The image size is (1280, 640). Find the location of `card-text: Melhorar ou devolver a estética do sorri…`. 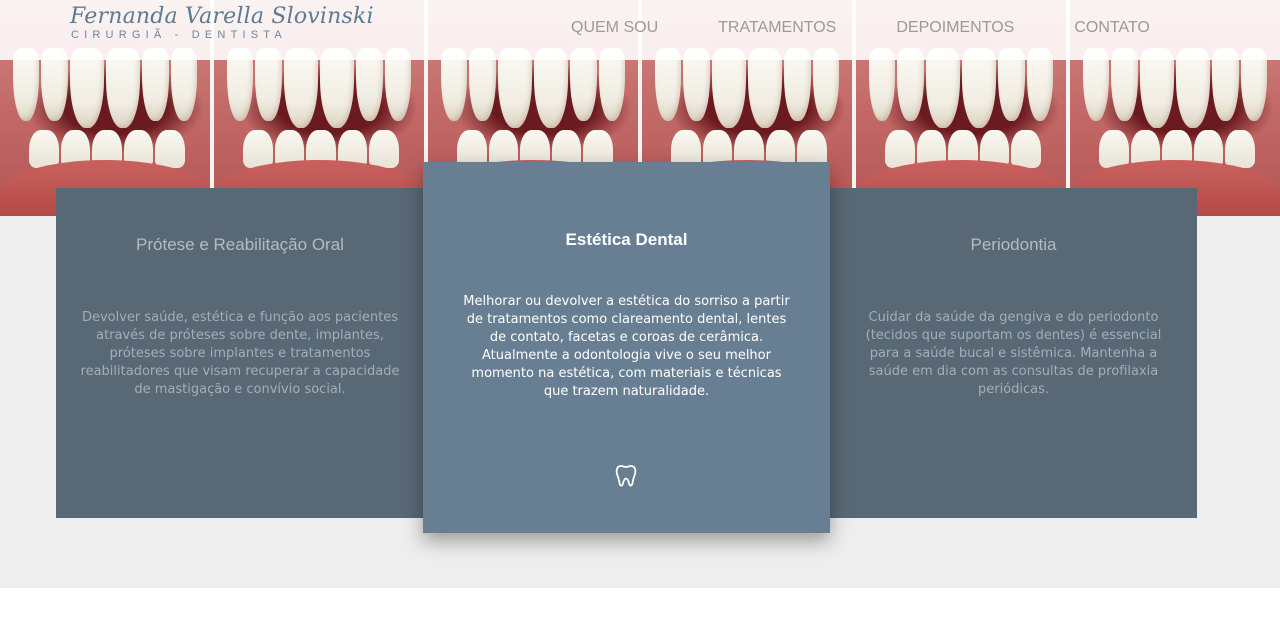

card-text: Melhorar ou devolver a estética do sorri… is located at coordinates (626, 346).